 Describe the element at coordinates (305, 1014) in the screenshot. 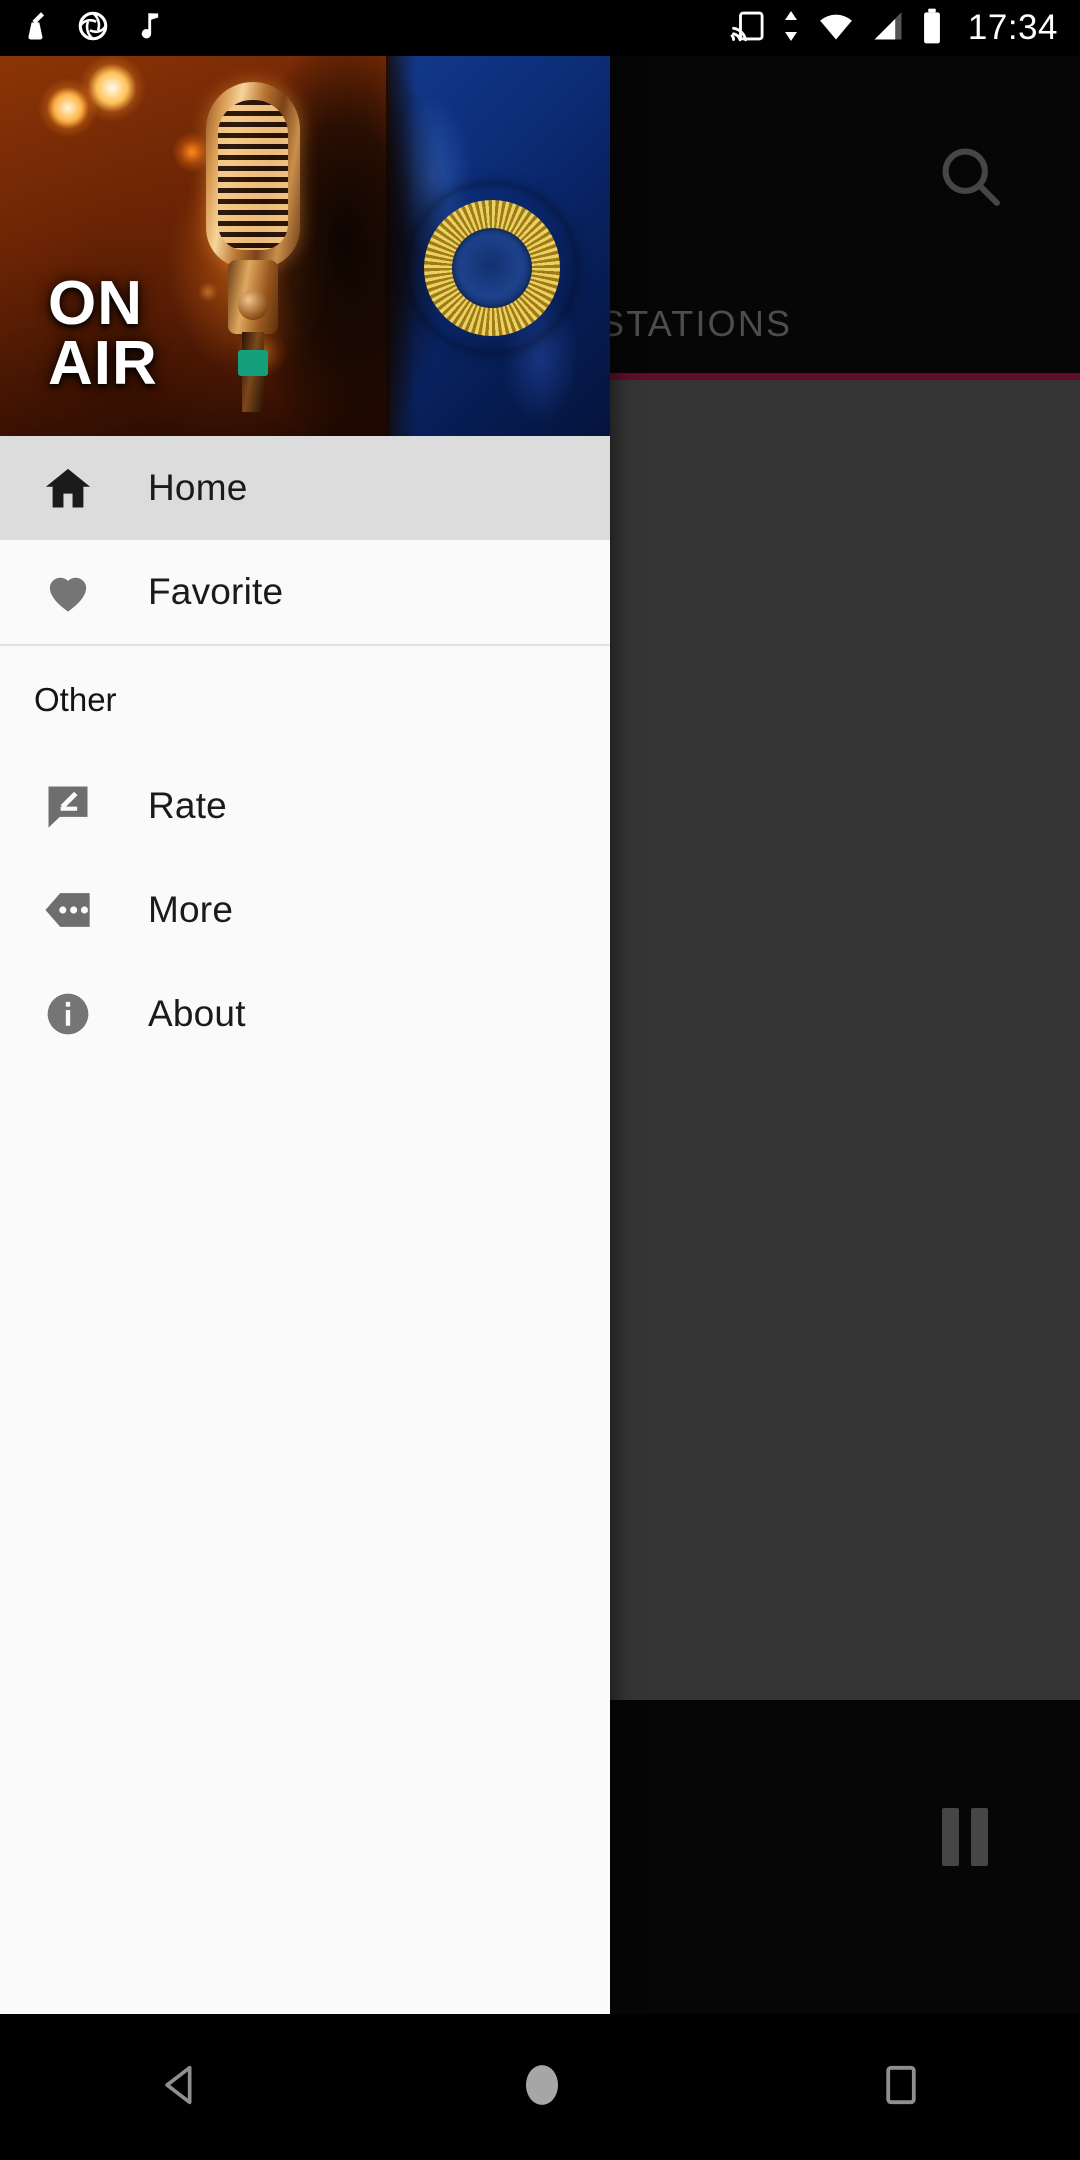

I see `drawer-item-about: About` at that location.